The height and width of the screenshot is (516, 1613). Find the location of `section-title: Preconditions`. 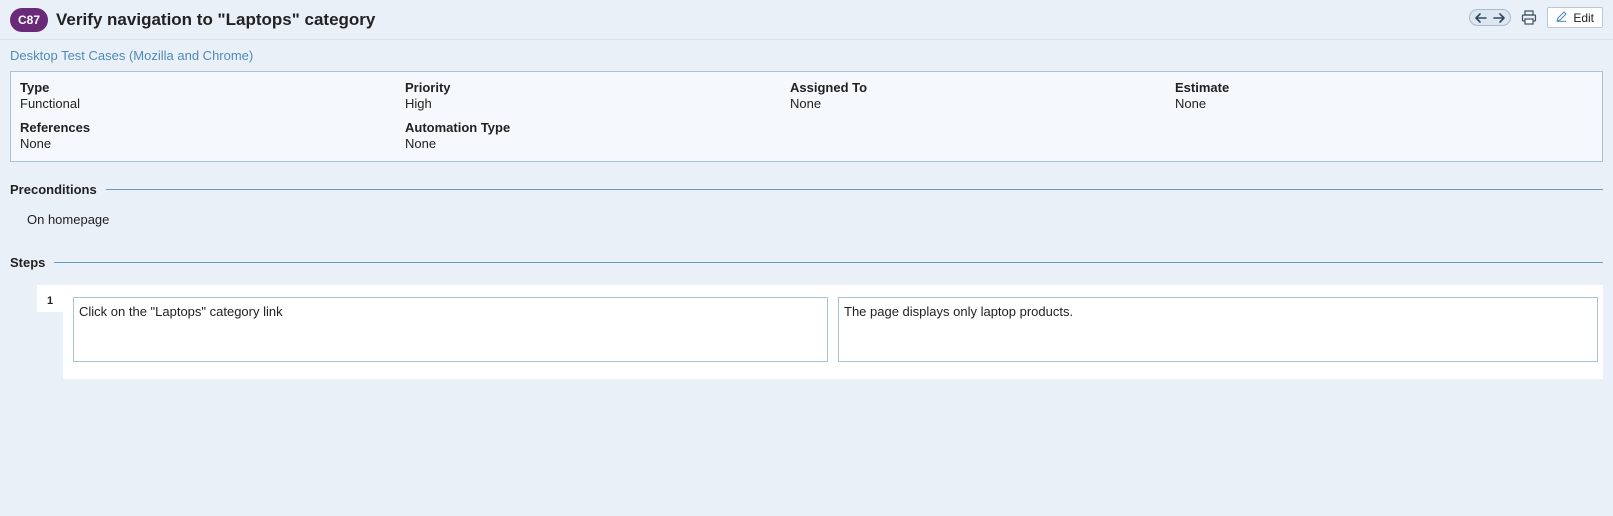

section-title: Preconditions is located at coordinates (53, 189).